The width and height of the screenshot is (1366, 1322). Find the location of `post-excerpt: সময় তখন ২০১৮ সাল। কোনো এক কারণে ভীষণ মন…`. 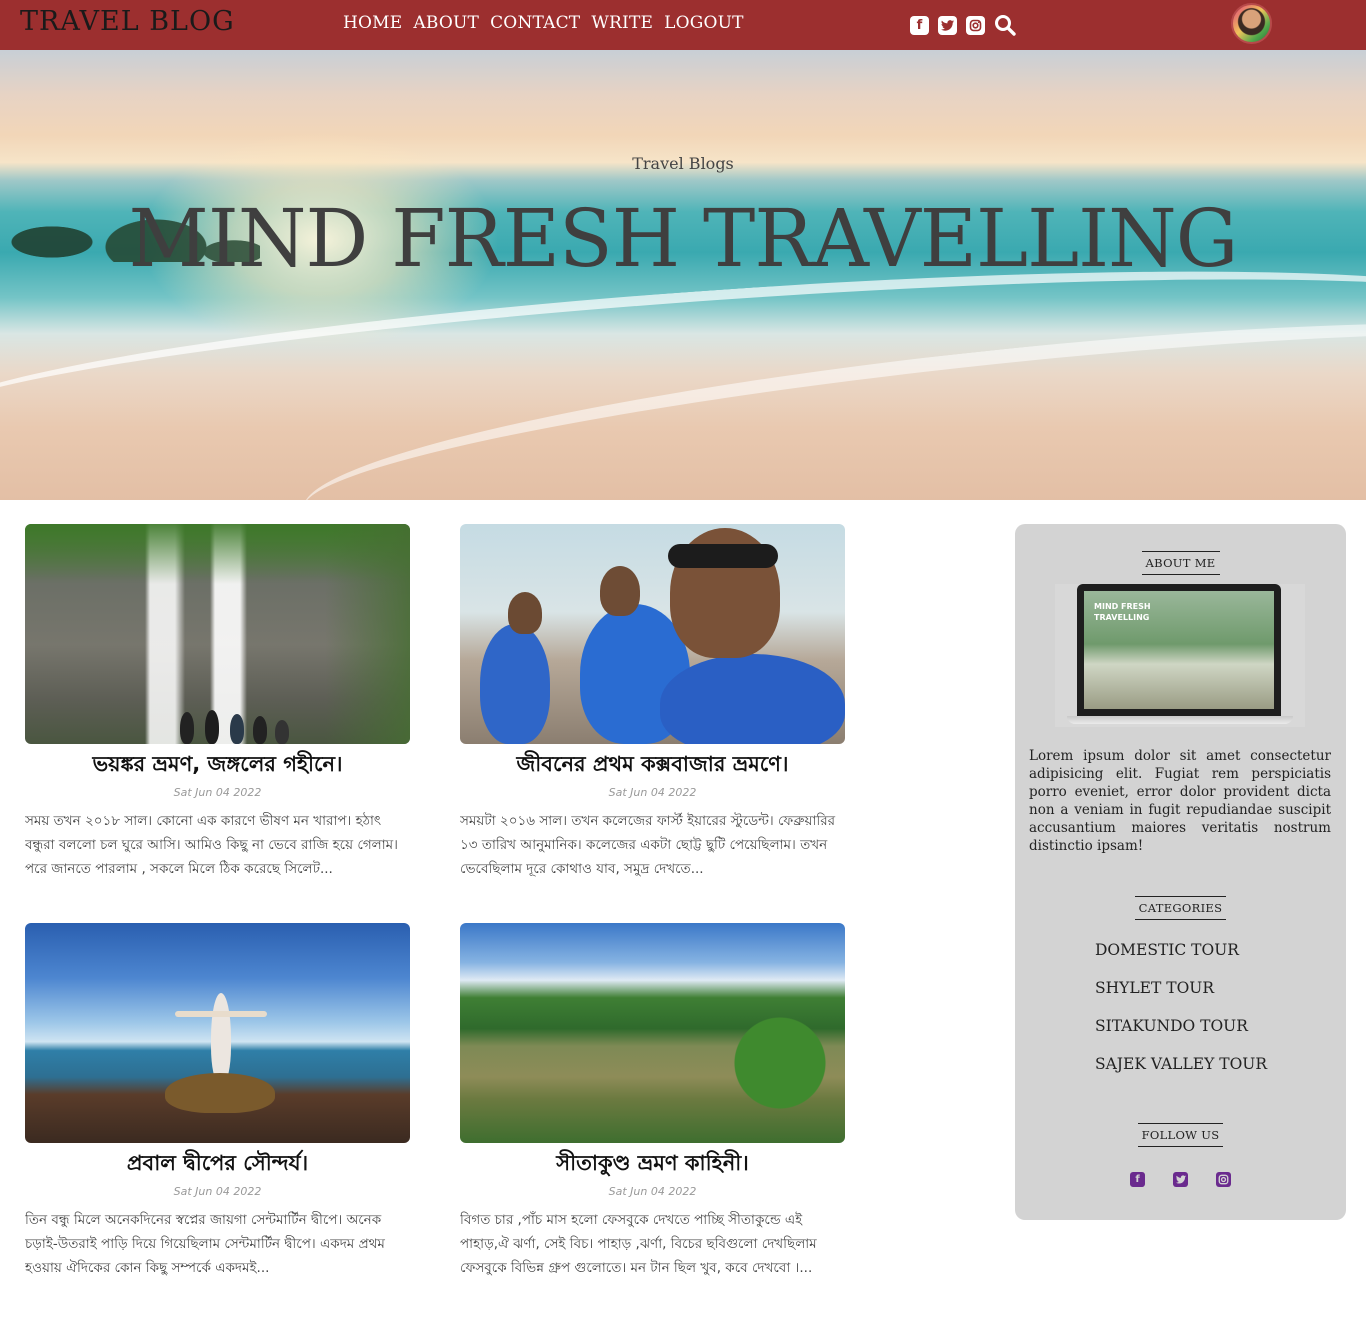

post-excerpt: সময় তখন ২০১৮ সাল। কোনো এক কারণে ভীষণ মন… is located at coordinates (211, 845).